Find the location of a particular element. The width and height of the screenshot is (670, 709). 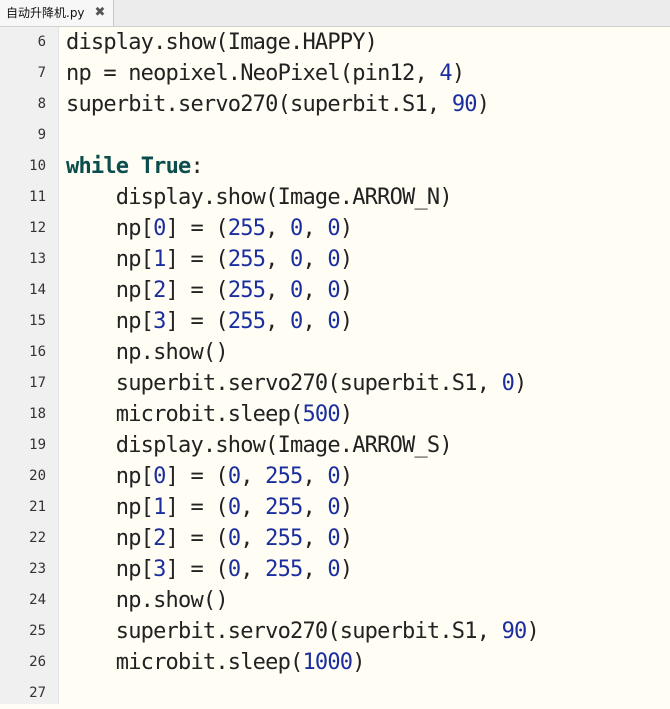

code-text: np[1] = (0, 255, 0) is located at coordinates (209, 507).